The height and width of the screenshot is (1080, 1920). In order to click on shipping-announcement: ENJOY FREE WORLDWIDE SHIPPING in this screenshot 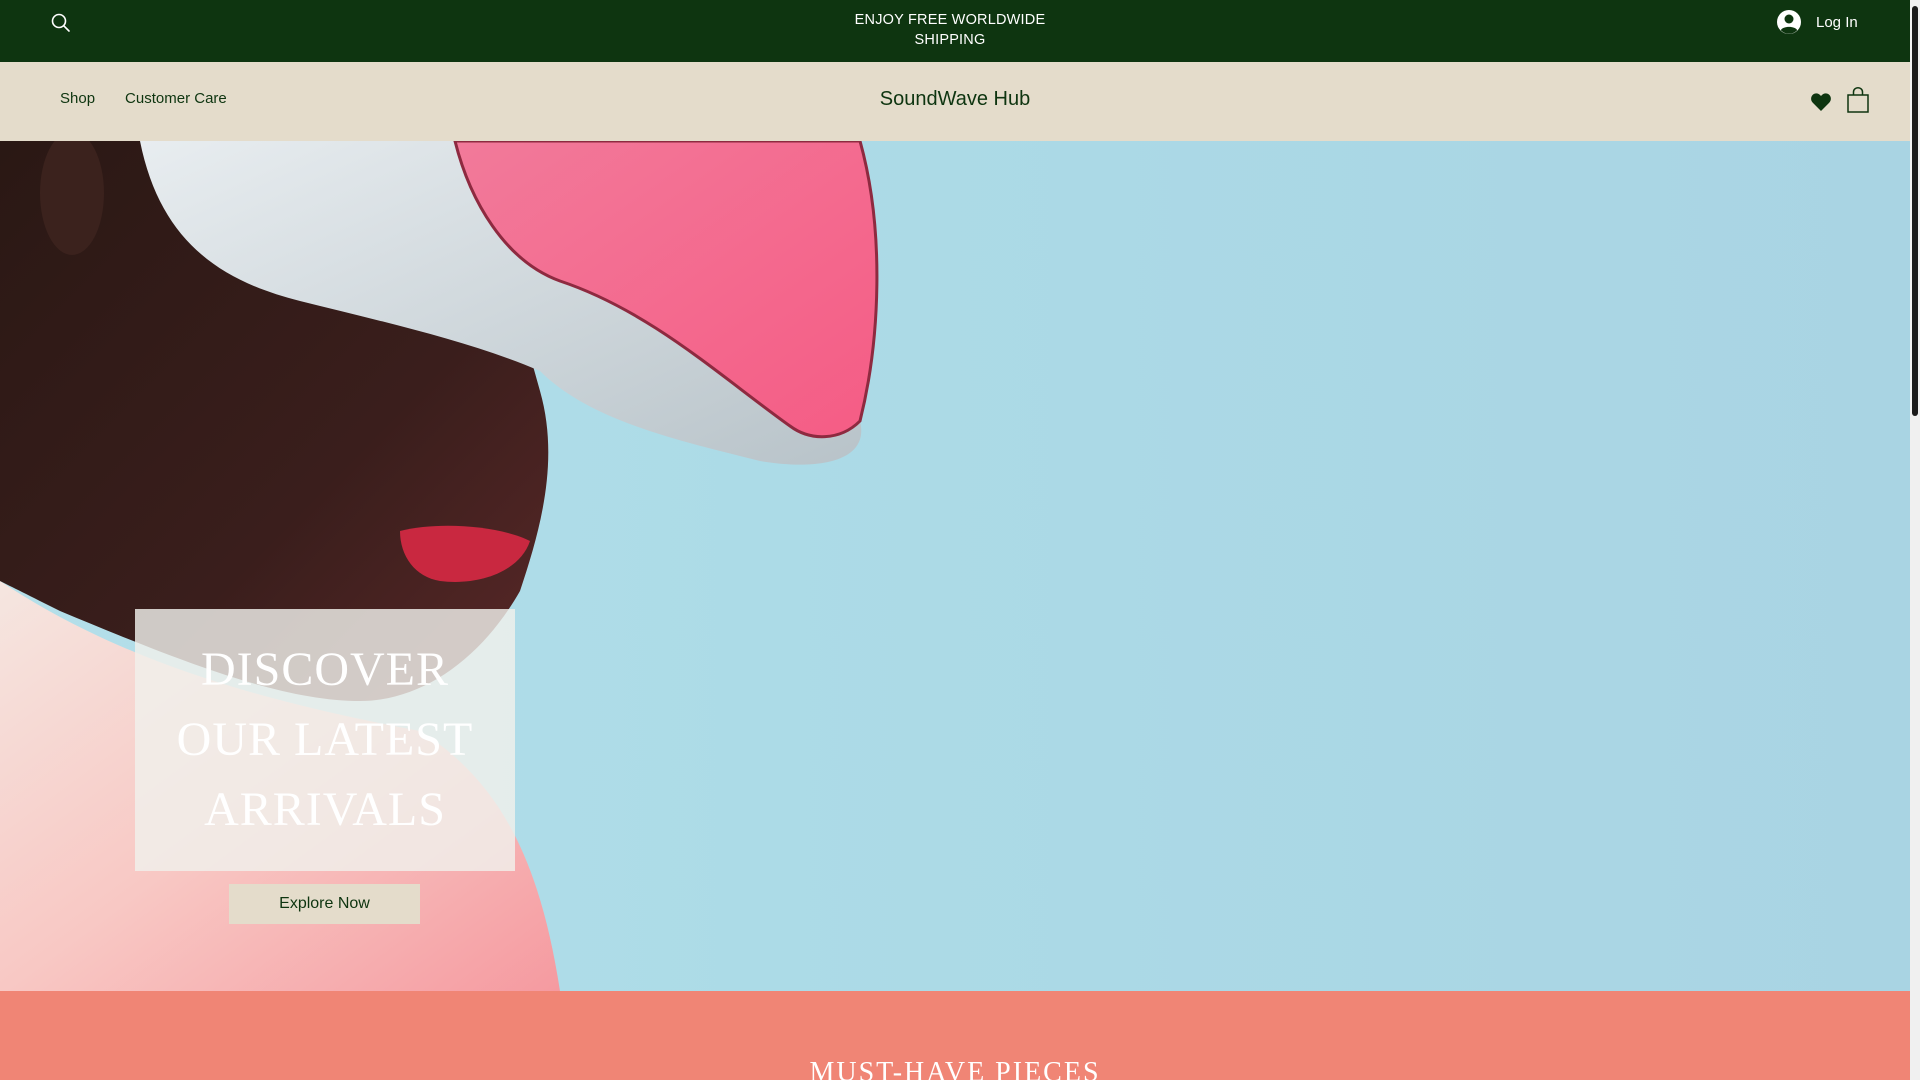, I will do `click(950, 30)`.